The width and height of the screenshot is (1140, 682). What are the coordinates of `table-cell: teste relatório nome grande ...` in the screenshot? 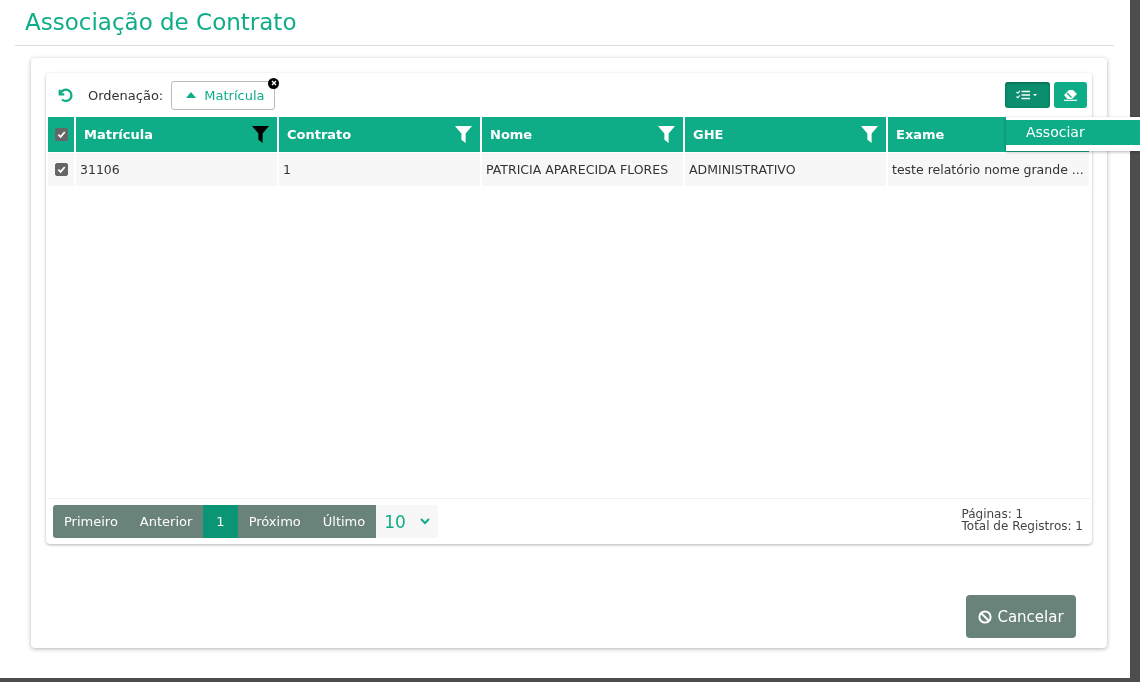 It's located at (988, 169).